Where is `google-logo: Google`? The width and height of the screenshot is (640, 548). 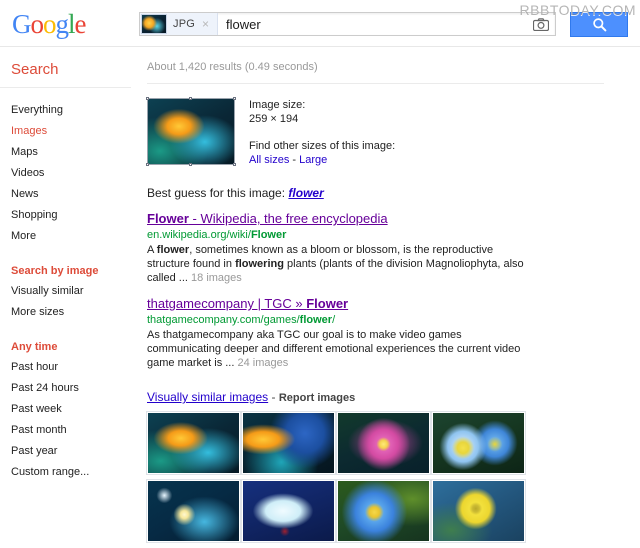
google-logo: Google is located at coordinates (49, 24).